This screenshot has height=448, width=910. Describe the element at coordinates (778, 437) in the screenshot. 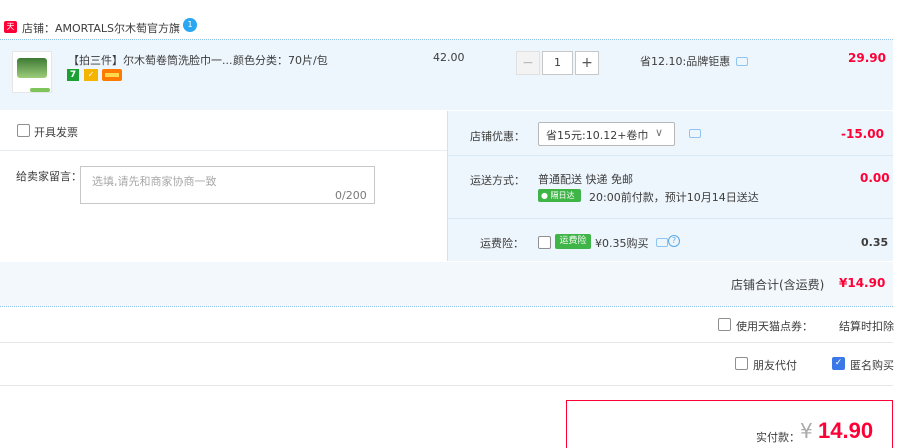

I see `payment-label: 实付款：` at that location.